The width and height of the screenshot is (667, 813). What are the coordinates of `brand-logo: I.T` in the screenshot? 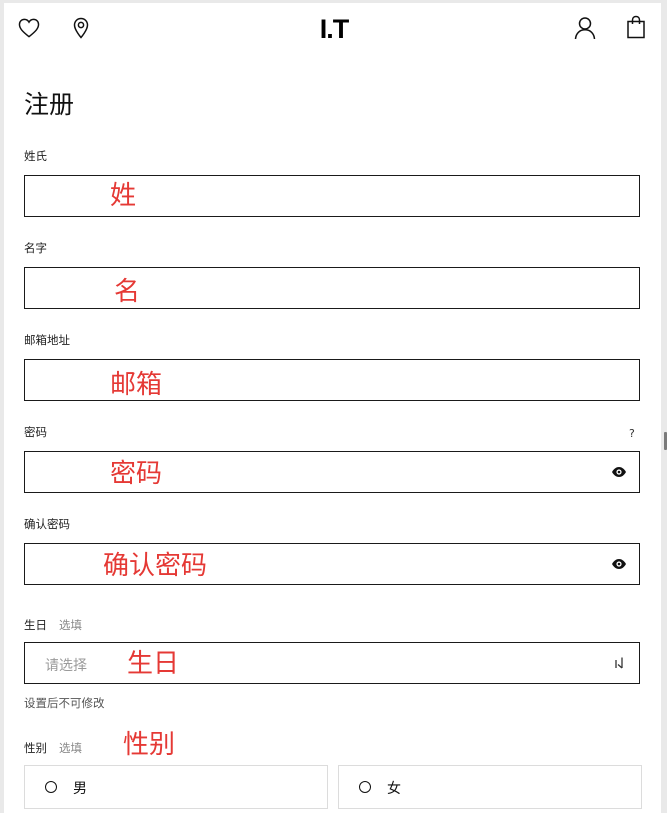 It's located at (334, 29).